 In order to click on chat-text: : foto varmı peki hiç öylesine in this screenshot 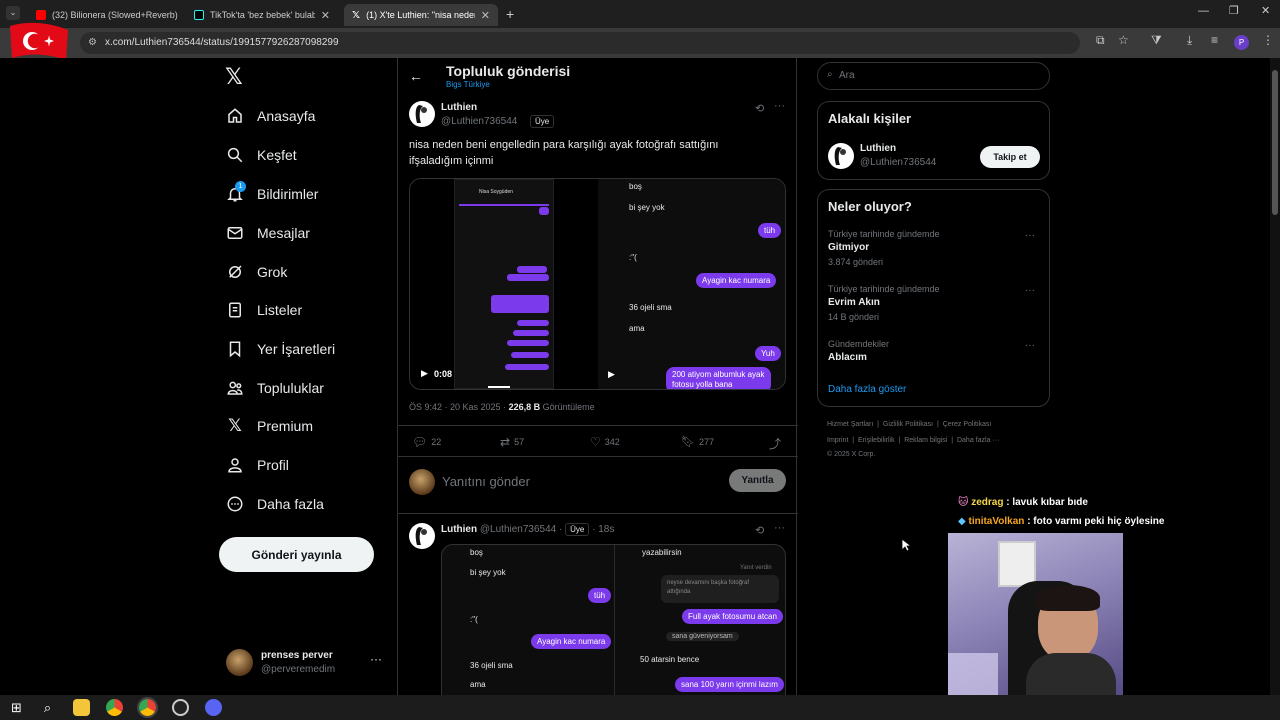, I will do `click(1094, 521)`.